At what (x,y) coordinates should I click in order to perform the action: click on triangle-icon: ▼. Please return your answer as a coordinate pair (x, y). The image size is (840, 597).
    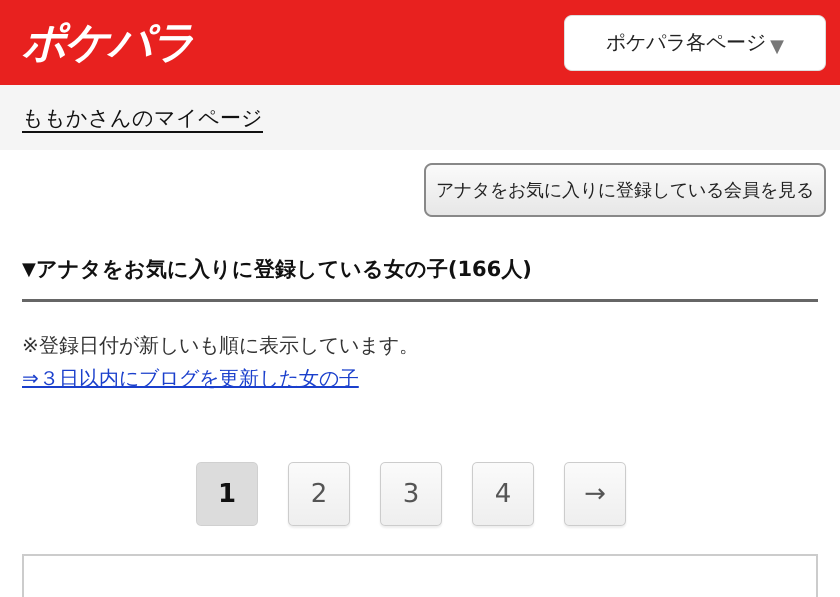
    Looking at the image, I should click on (29, 269).